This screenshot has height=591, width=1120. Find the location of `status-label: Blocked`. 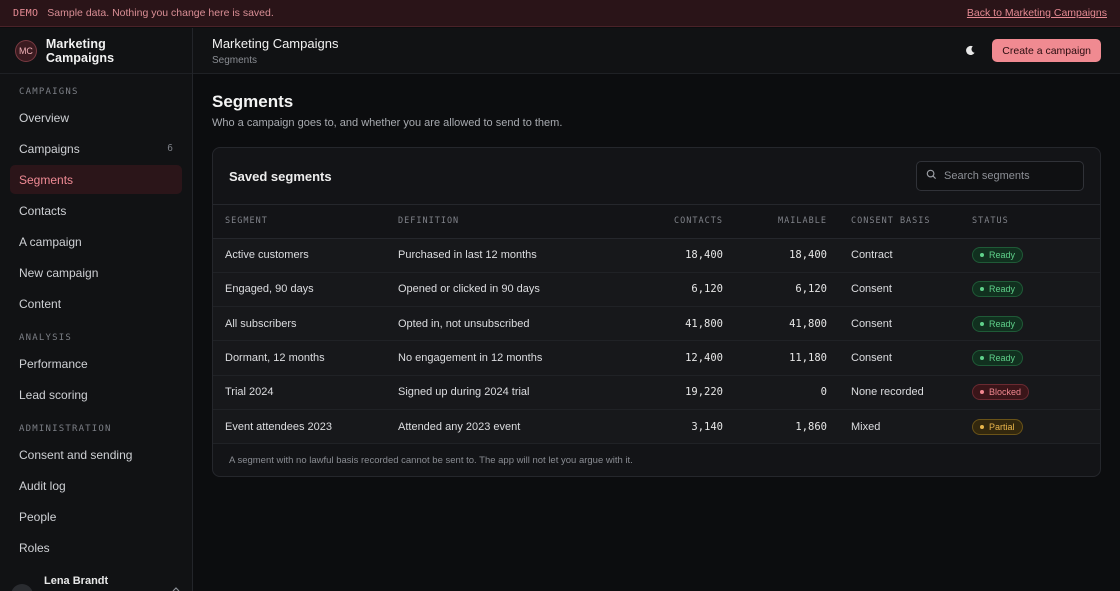

status-label: Blocked is located at coordinates (1005, 392).